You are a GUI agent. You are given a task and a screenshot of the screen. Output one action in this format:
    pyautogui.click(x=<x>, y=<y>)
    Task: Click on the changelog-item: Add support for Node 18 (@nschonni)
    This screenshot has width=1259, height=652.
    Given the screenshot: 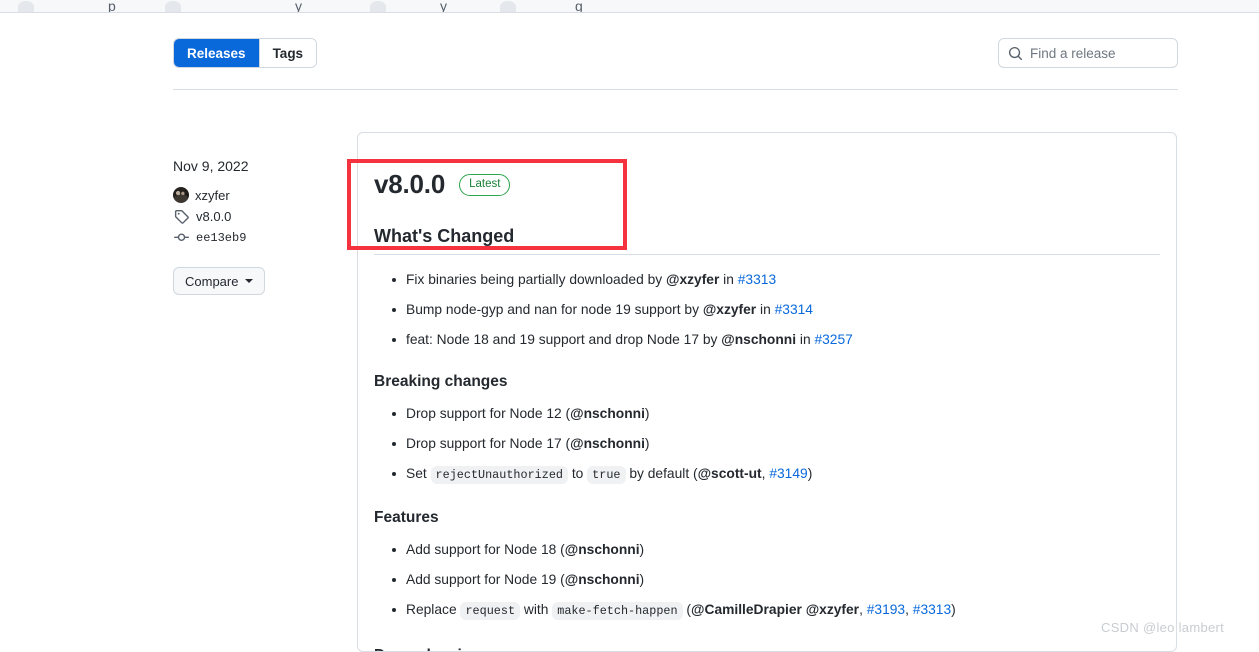 What is the action you would take?
    pyautogui.click(x=768, y=549)
    